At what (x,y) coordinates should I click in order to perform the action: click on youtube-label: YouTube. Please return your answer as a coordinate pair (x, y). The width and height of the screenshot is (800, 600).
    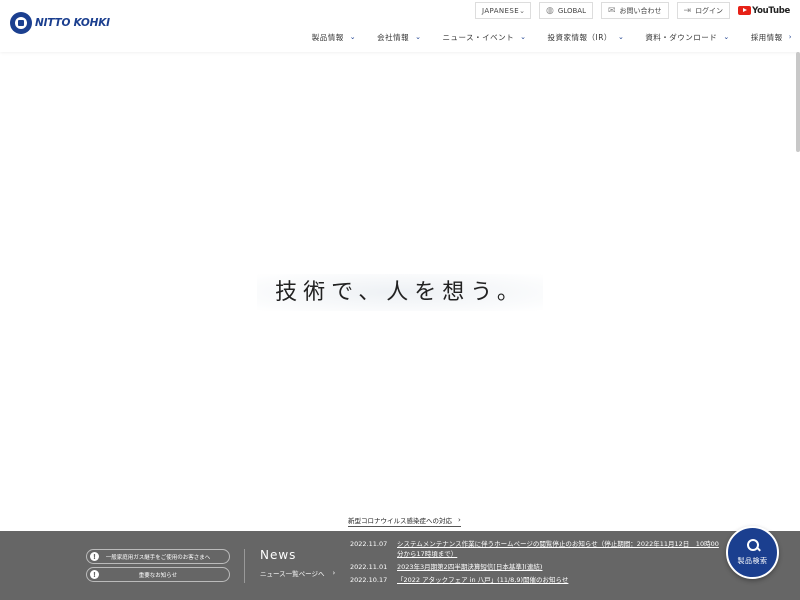
    Looking at the image, I should click on (771, 10).